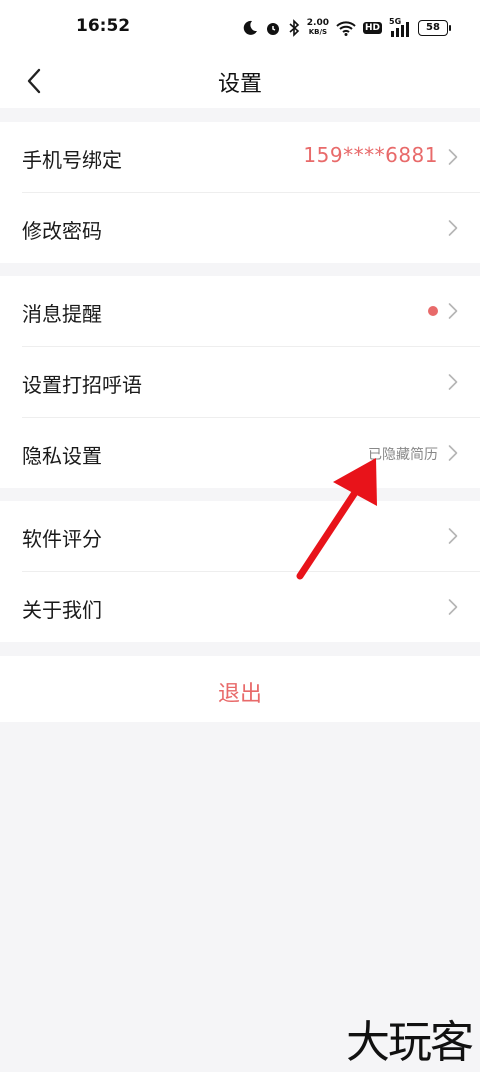  Describe the element at coordinates (395, 21) in the screenshot. I see `signal-label: 5G` at that location.